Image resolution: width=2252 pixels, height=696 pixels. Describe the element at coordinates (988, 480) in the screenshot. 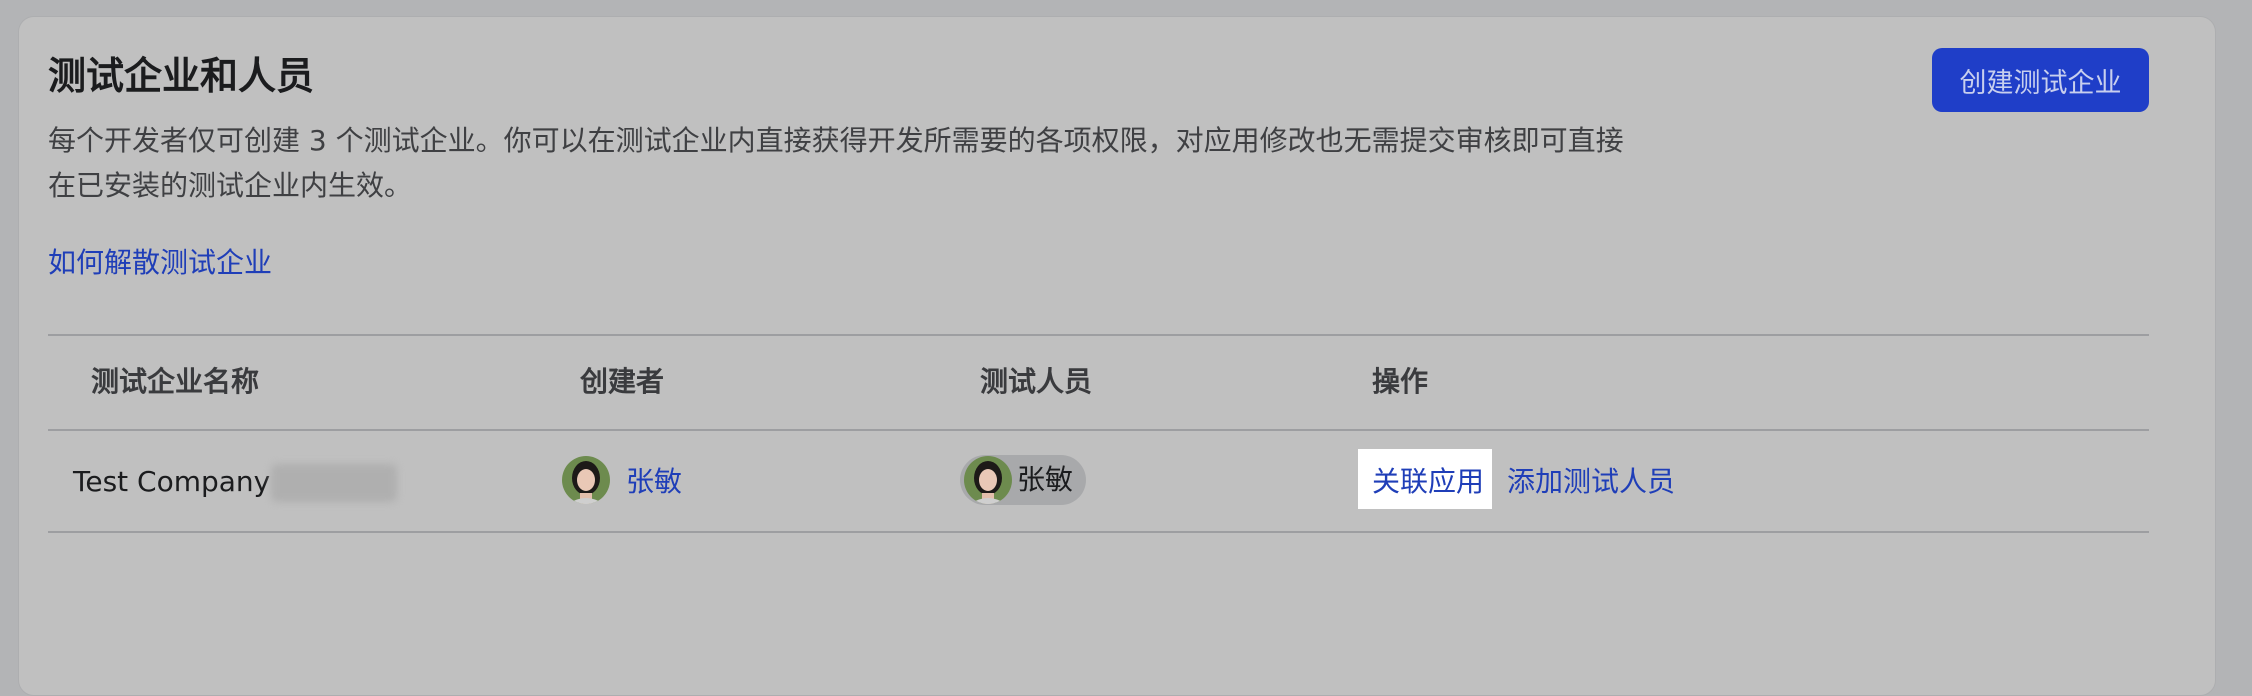

I see `tester-avatar` at that location.